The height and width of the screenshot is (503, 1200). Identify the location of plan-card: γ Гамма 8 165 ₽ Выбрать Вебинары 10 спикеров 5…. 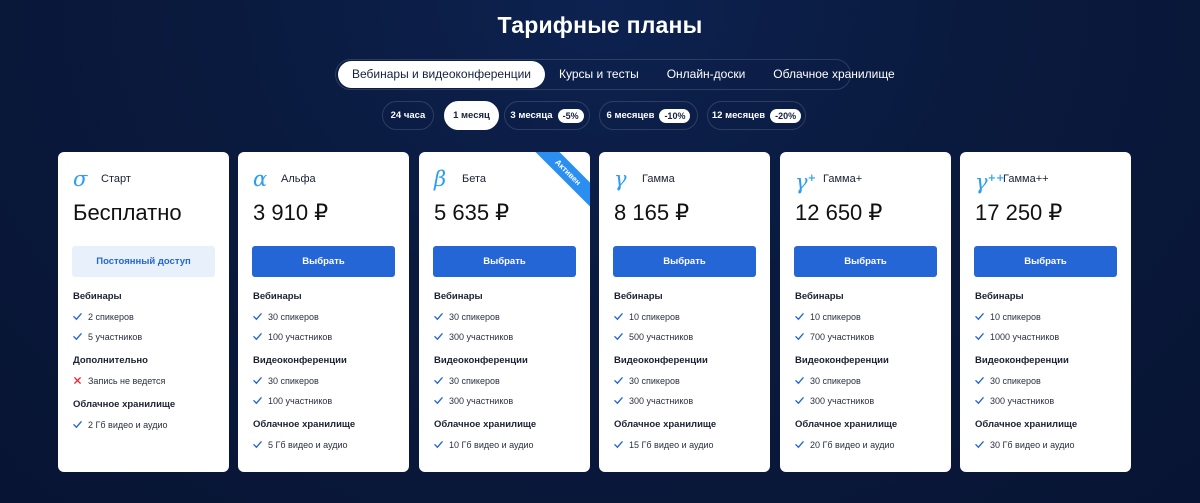
(684, 312).